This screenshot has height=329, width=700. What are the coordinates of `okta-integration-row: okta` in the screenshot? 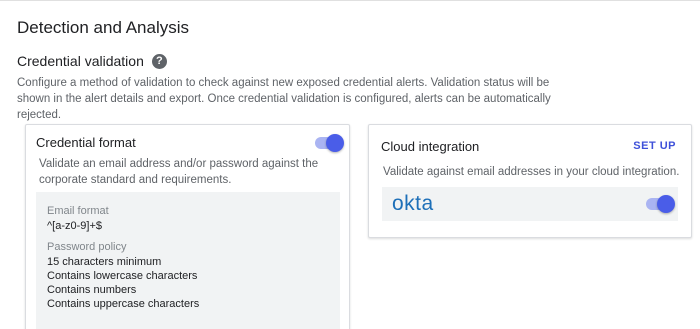 It's located at (530, 204).